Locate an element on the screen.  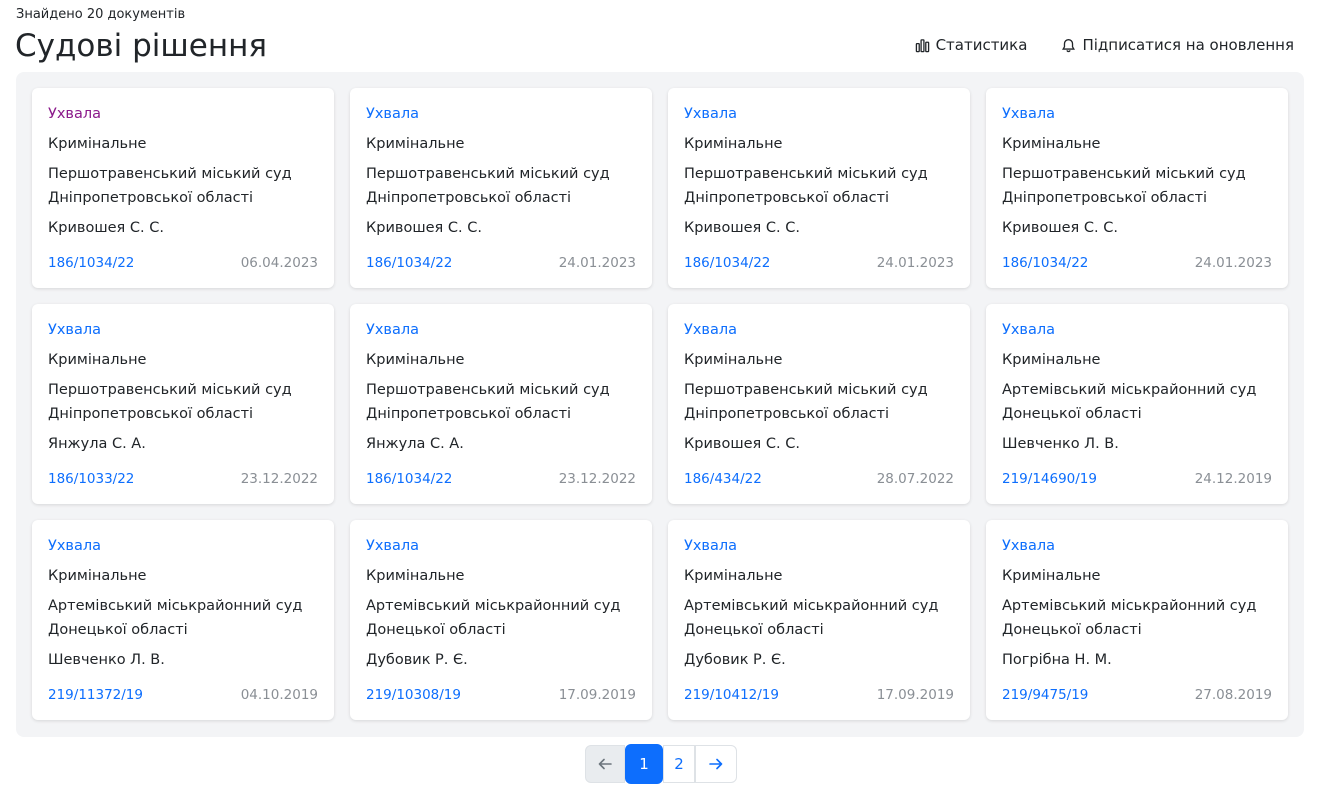
arrow-left-icon is located at coordinates (605, 764).